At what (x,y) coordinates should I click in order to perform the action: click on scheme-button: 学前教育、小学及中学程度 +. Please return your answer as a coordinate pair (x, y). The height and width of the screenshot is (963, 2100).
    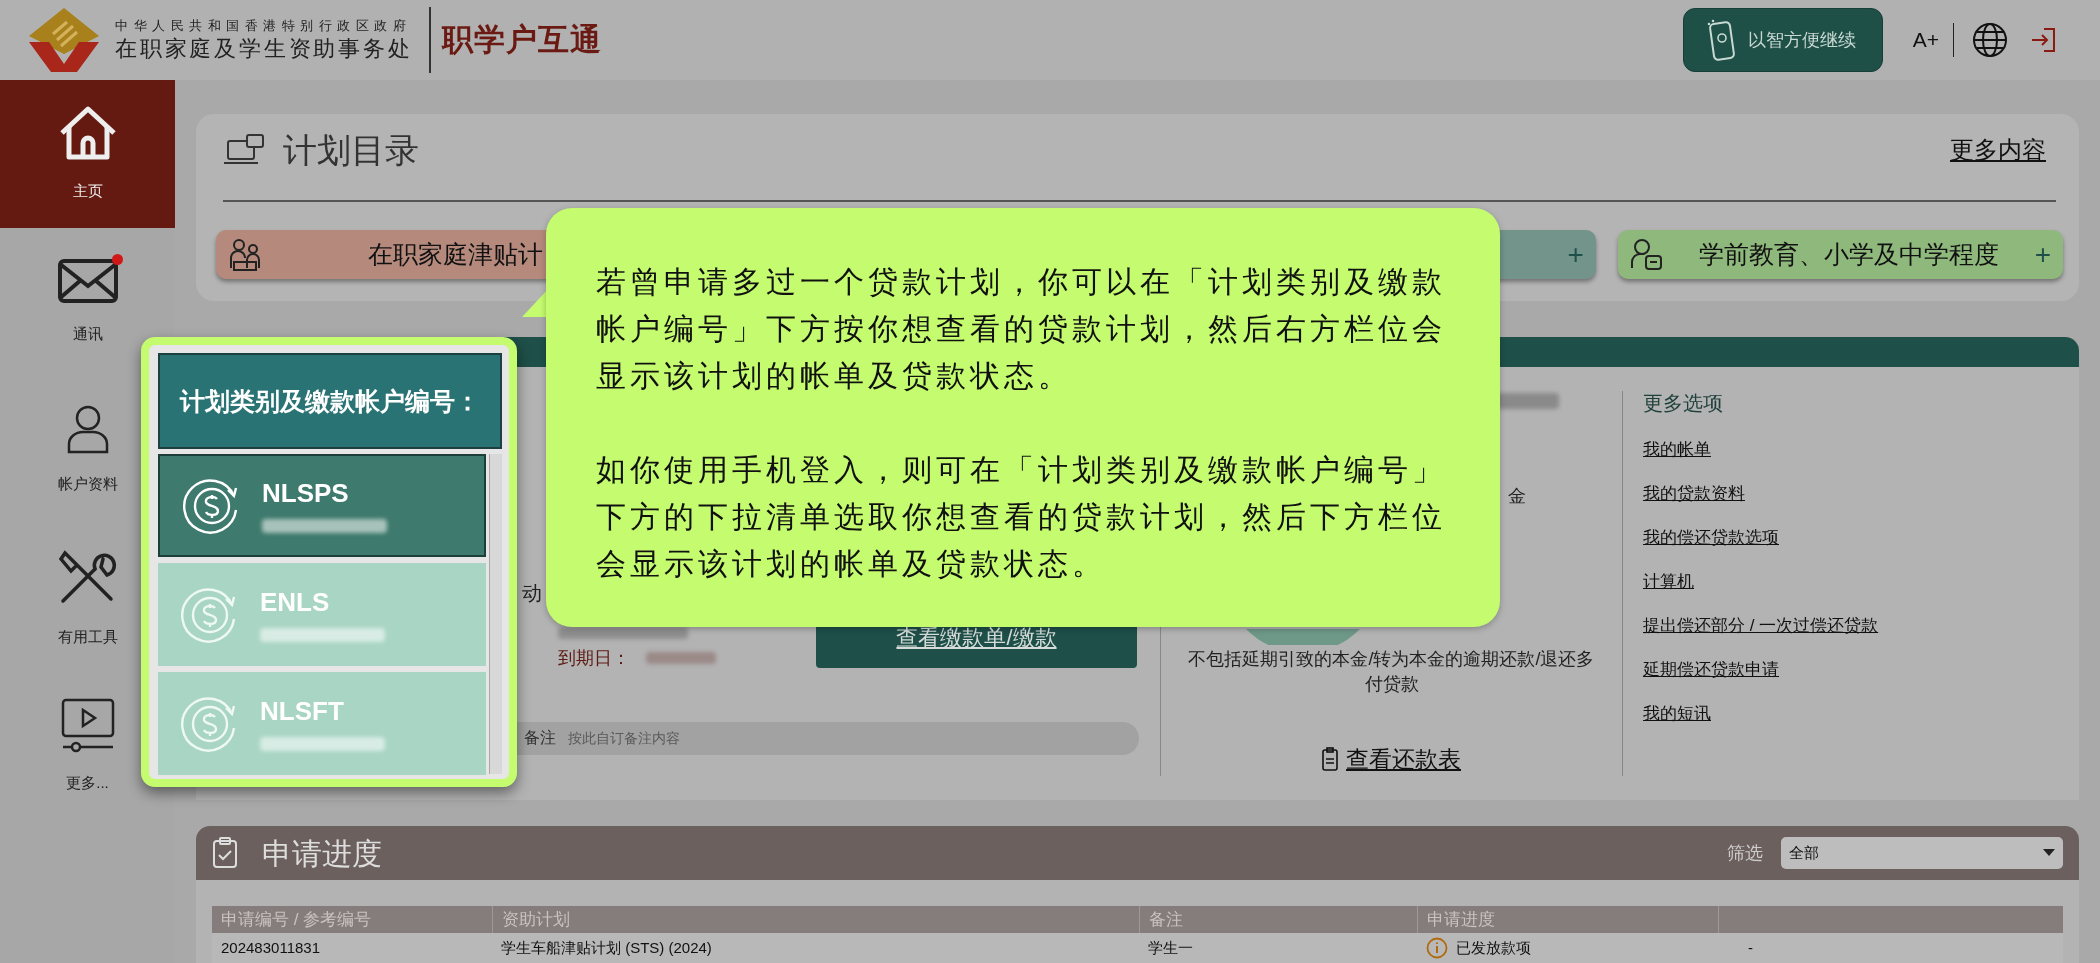
    Looking at the image, I should click on (1840, 254).